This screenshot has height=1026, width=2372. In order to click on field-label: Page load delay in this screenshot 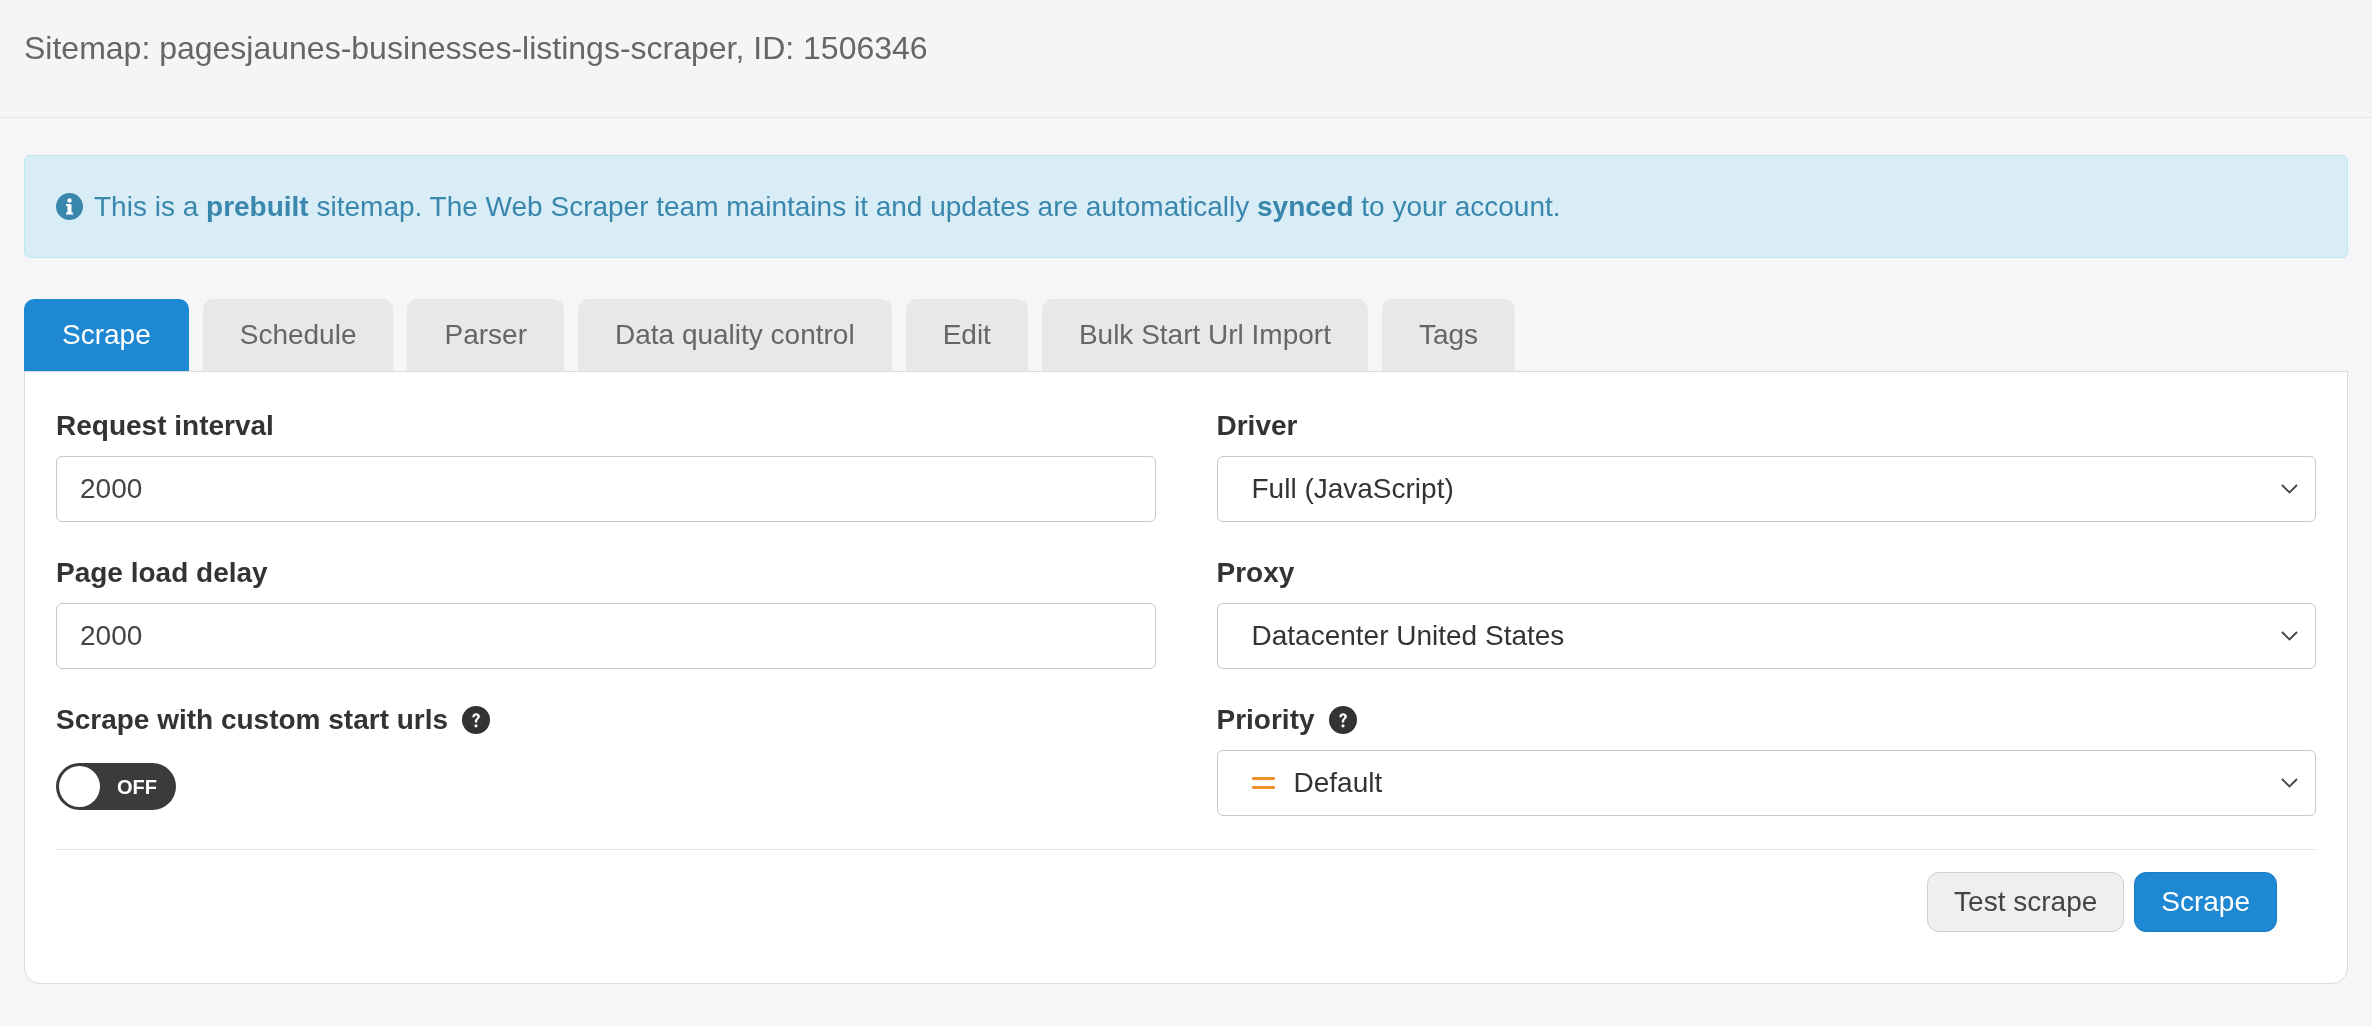, I will do `click(162, 573)`.